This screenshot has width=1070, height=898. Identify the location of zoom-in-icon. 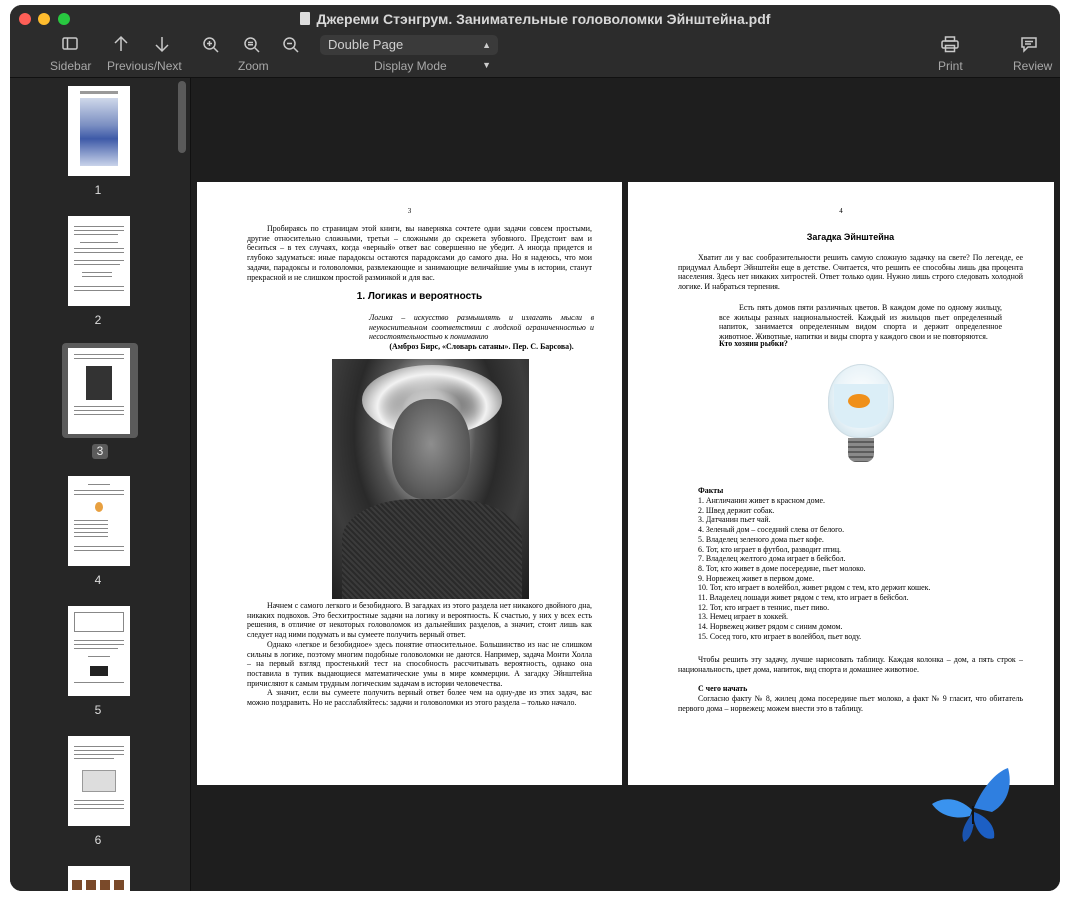
(211, 45).